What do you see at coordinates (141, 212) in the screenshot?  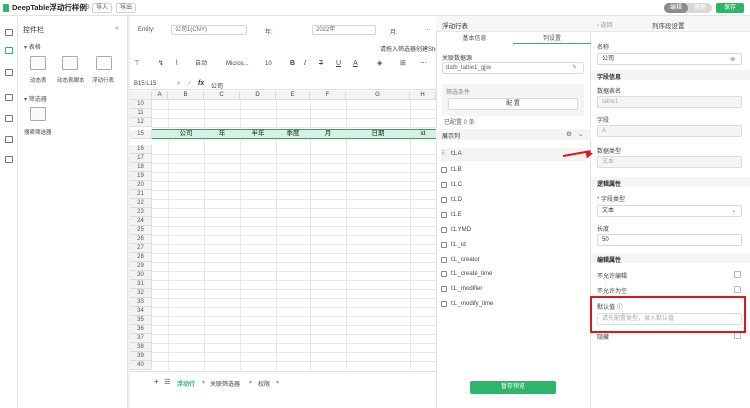 I see `row-number: 23` at bounding box center [141, 212].